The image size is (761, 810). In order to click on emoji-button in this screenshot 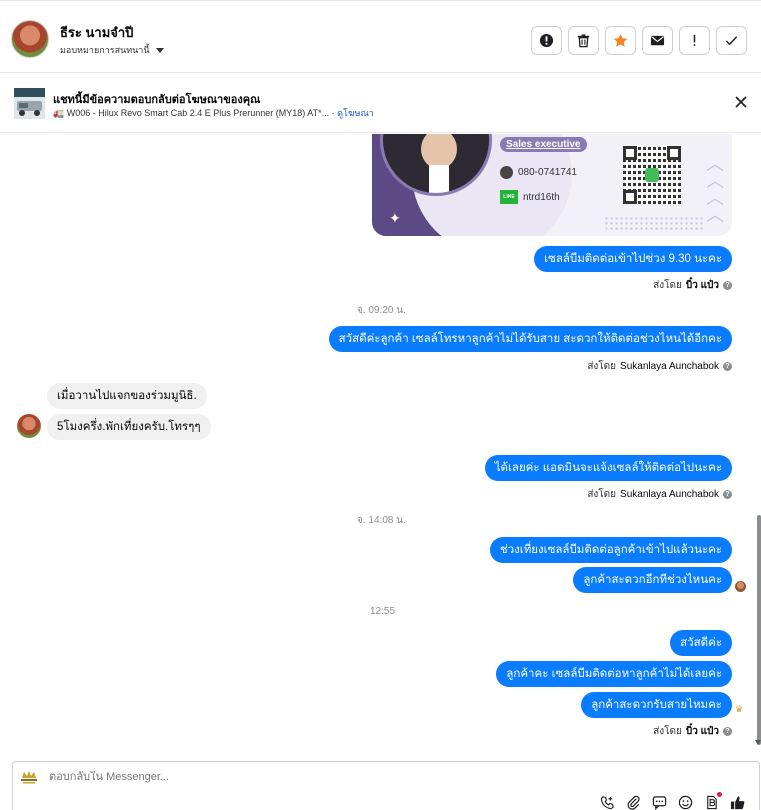, I will do `click(685, 802)`.